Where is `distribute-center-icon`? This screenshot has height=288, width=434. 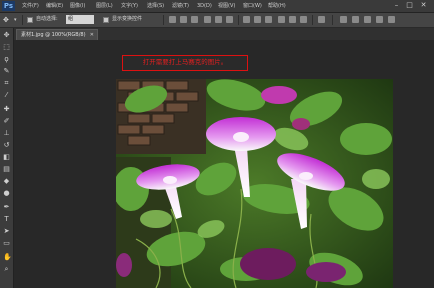 distribute-center-icon is located at coordinates (292, 19).